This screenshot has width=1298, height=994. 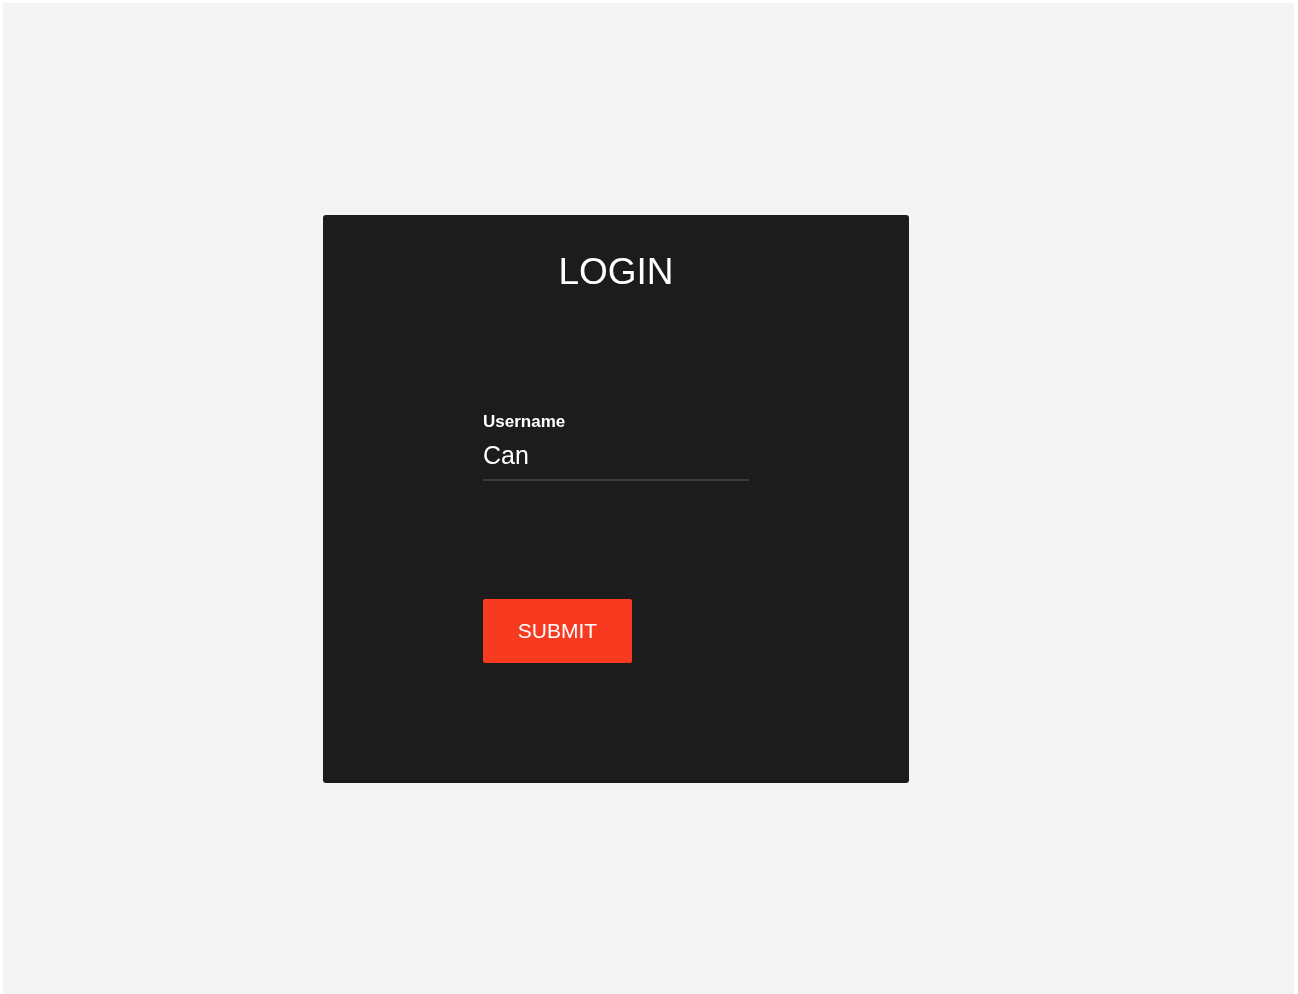 What do you see at coordinates (557, 631) in the screenshot?
I see `submit-button: SUBMIT` at bounding box center [557, 631].